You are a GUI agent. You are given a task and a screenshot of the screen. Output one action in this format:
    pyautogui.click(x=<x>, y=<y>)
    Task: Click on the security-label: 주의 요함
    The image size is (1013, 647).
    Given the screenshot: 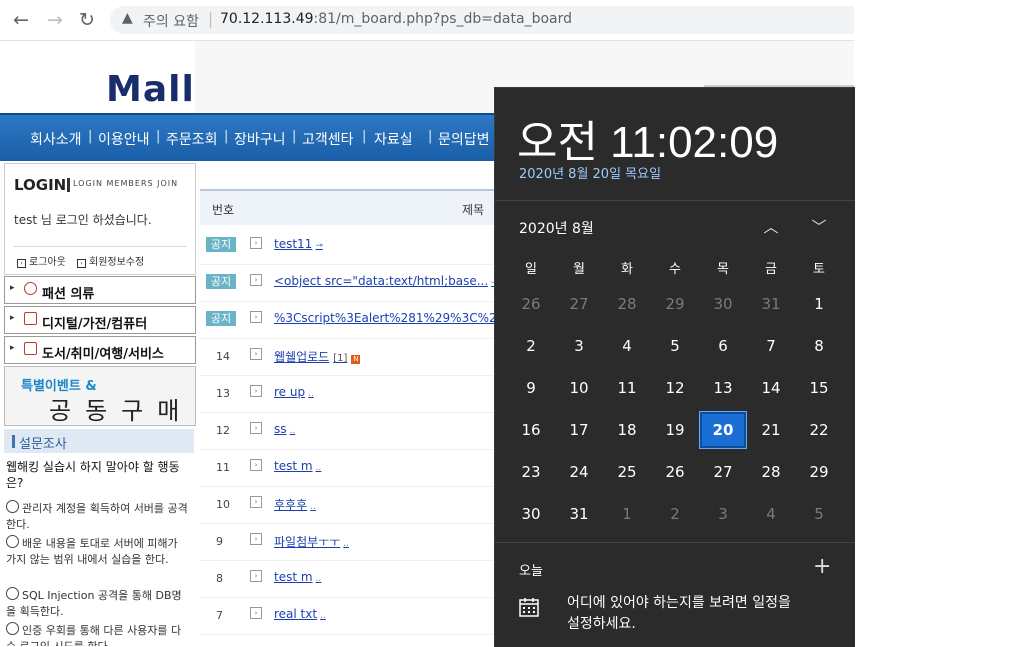 What is the action you would take?
    pyautogui.click(x=171, y=21)
    